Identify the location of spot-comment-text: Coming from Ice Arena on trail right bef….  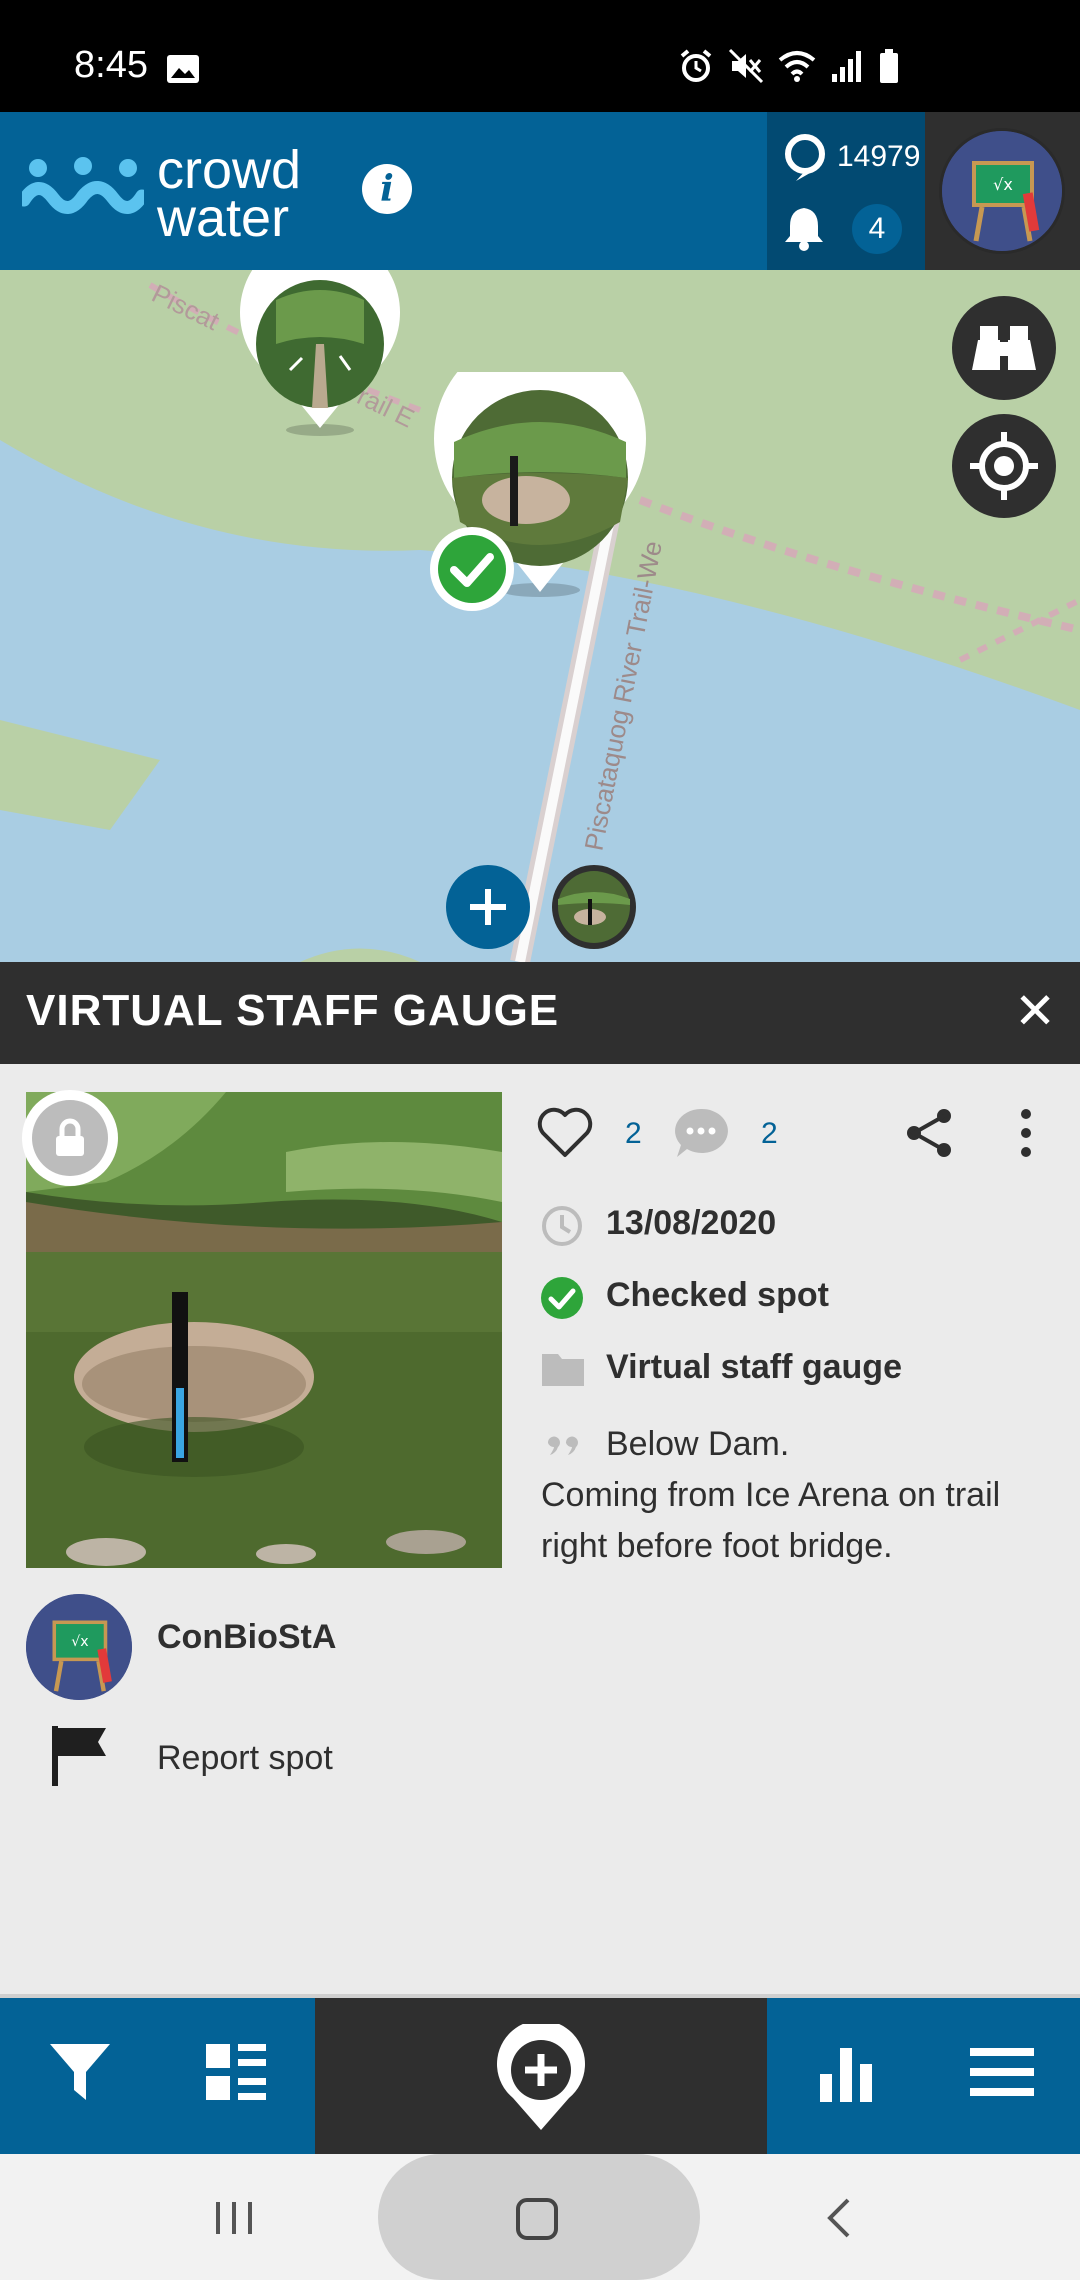
(771, 1520).